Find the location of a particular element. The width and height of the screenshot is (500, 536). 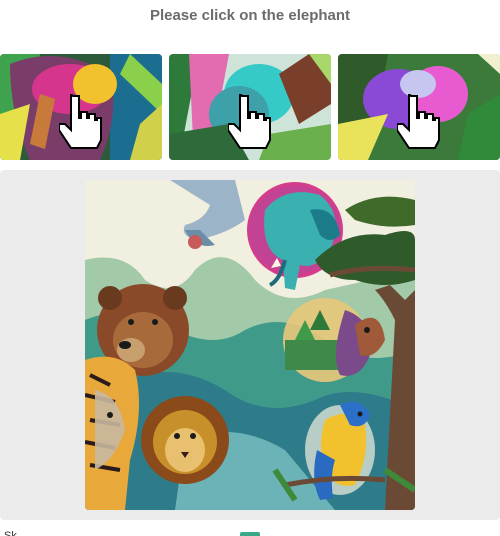

footer-left-label: Sk is located at coordinates (10, 533).